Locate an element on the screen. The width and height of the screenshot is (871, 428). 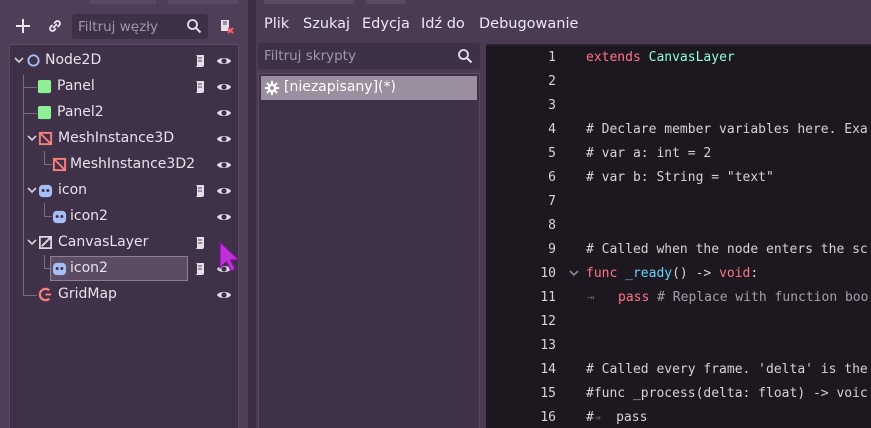
code-text: # Called every frame. 'delta' is the is located at coordinates (727, 369).